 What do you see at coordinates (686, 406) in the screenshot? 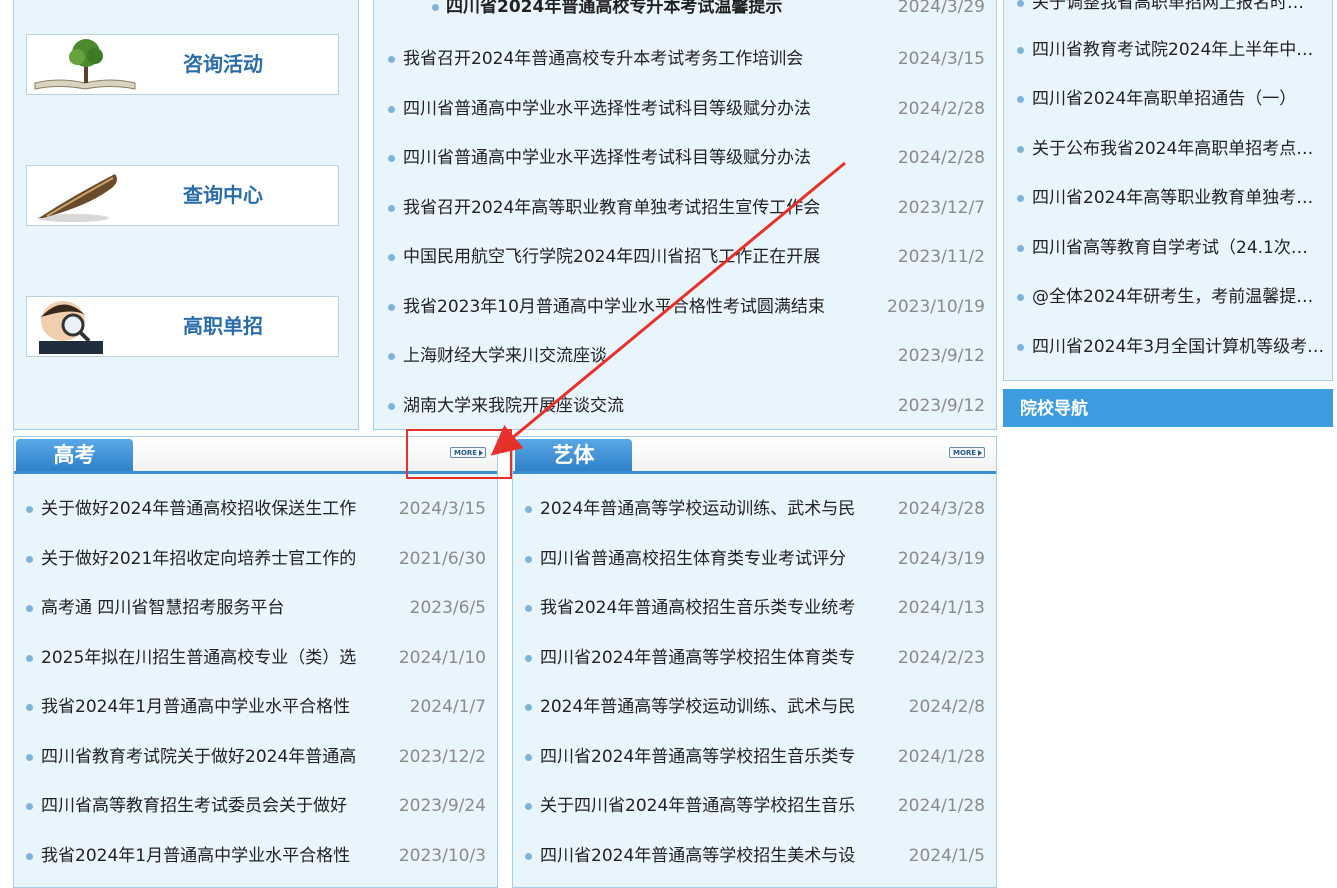
I see `list-item: 湖南大学来我院开展座谈交流 2023/9/12` at bounding box center [686, 406].